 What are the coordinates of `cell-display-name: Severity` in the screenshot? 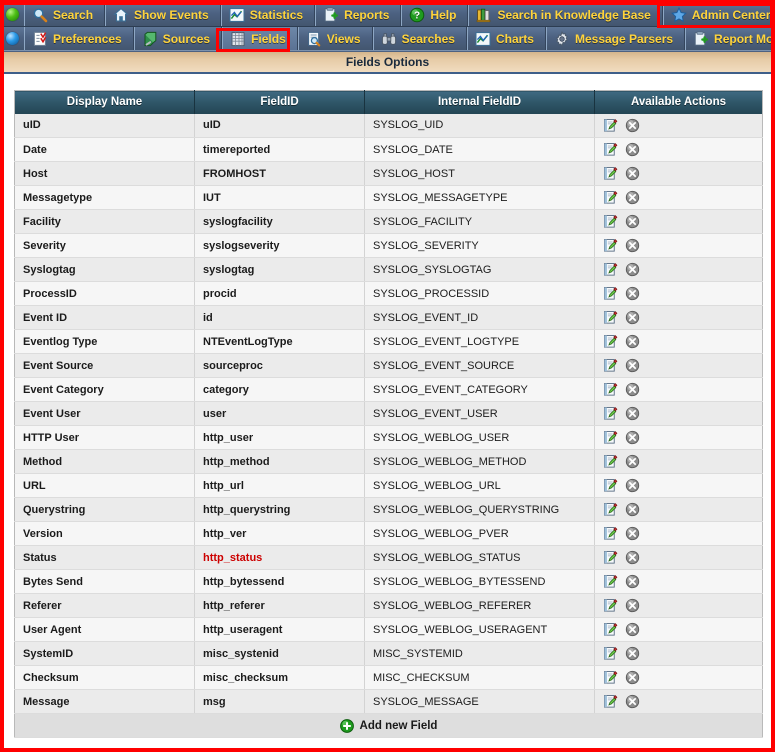 It's located at (104, 245).